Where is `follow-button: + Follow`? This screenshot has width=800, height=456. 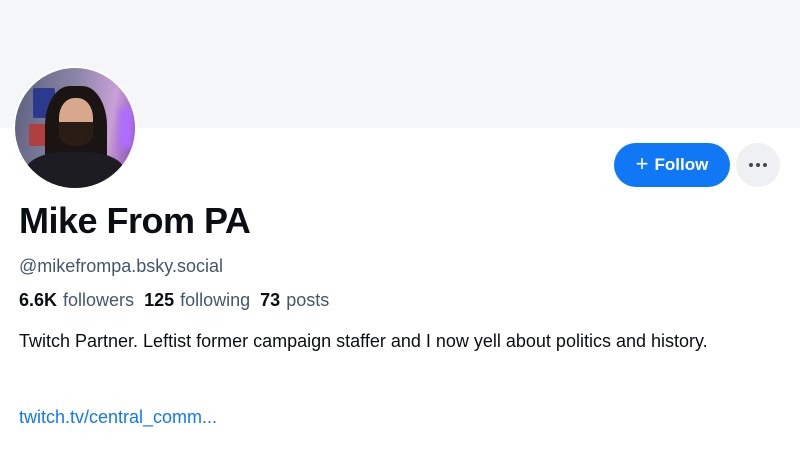
follow-button: + Follow is located at coordinates (672, 165).